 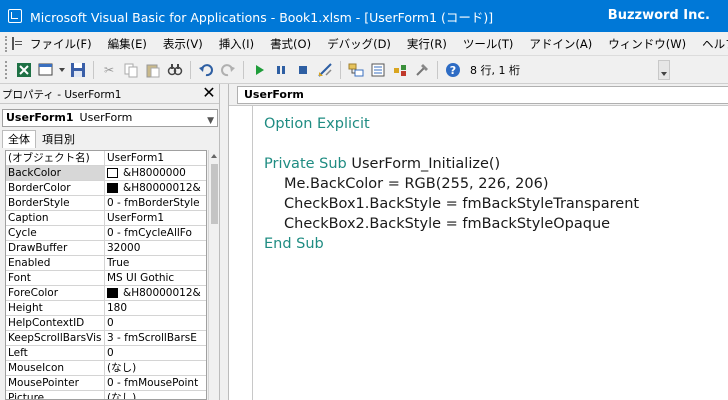 I want to click on code-line: Private Sub UserForm_Initialize(), so click(x=496, y=164).